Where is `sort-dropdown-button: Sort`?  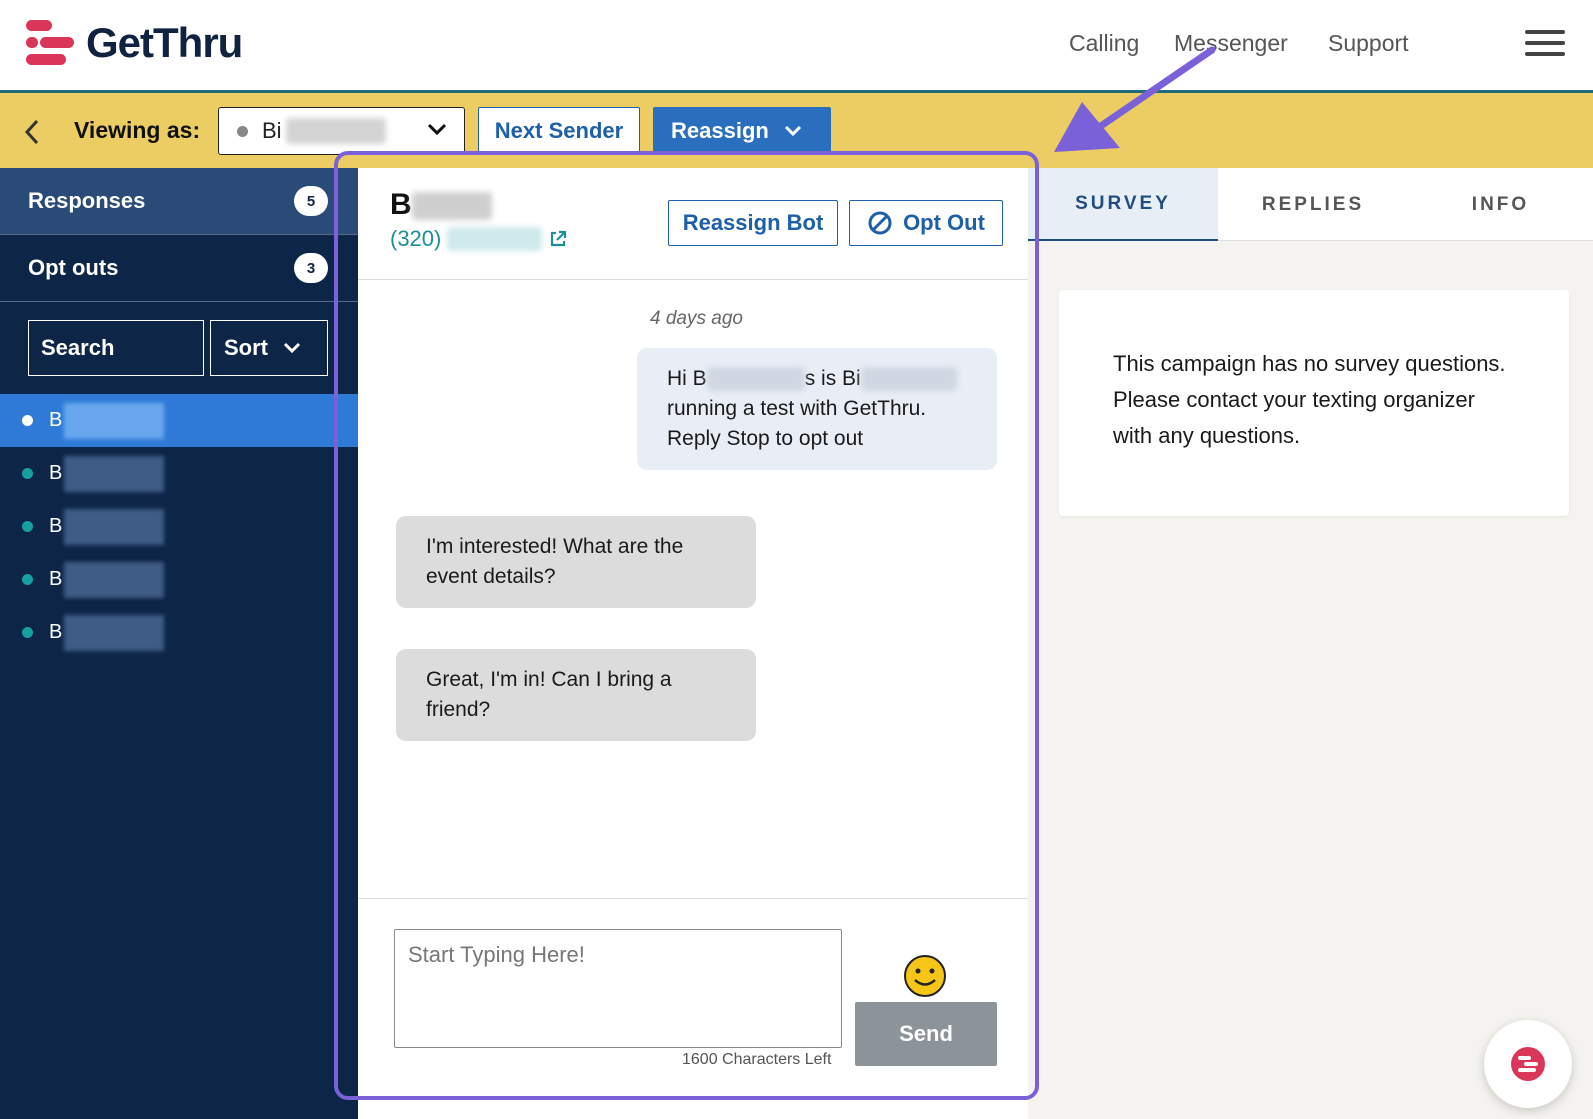
sort-dropdown-button: Sort is located at coordinates (269, 348).